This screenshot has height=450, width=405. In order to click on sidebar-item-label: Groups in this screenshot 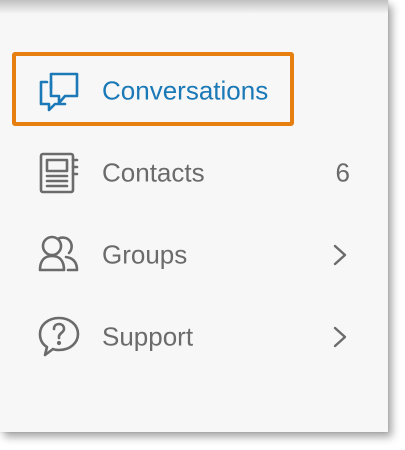, I will do `click(145, 254)`.